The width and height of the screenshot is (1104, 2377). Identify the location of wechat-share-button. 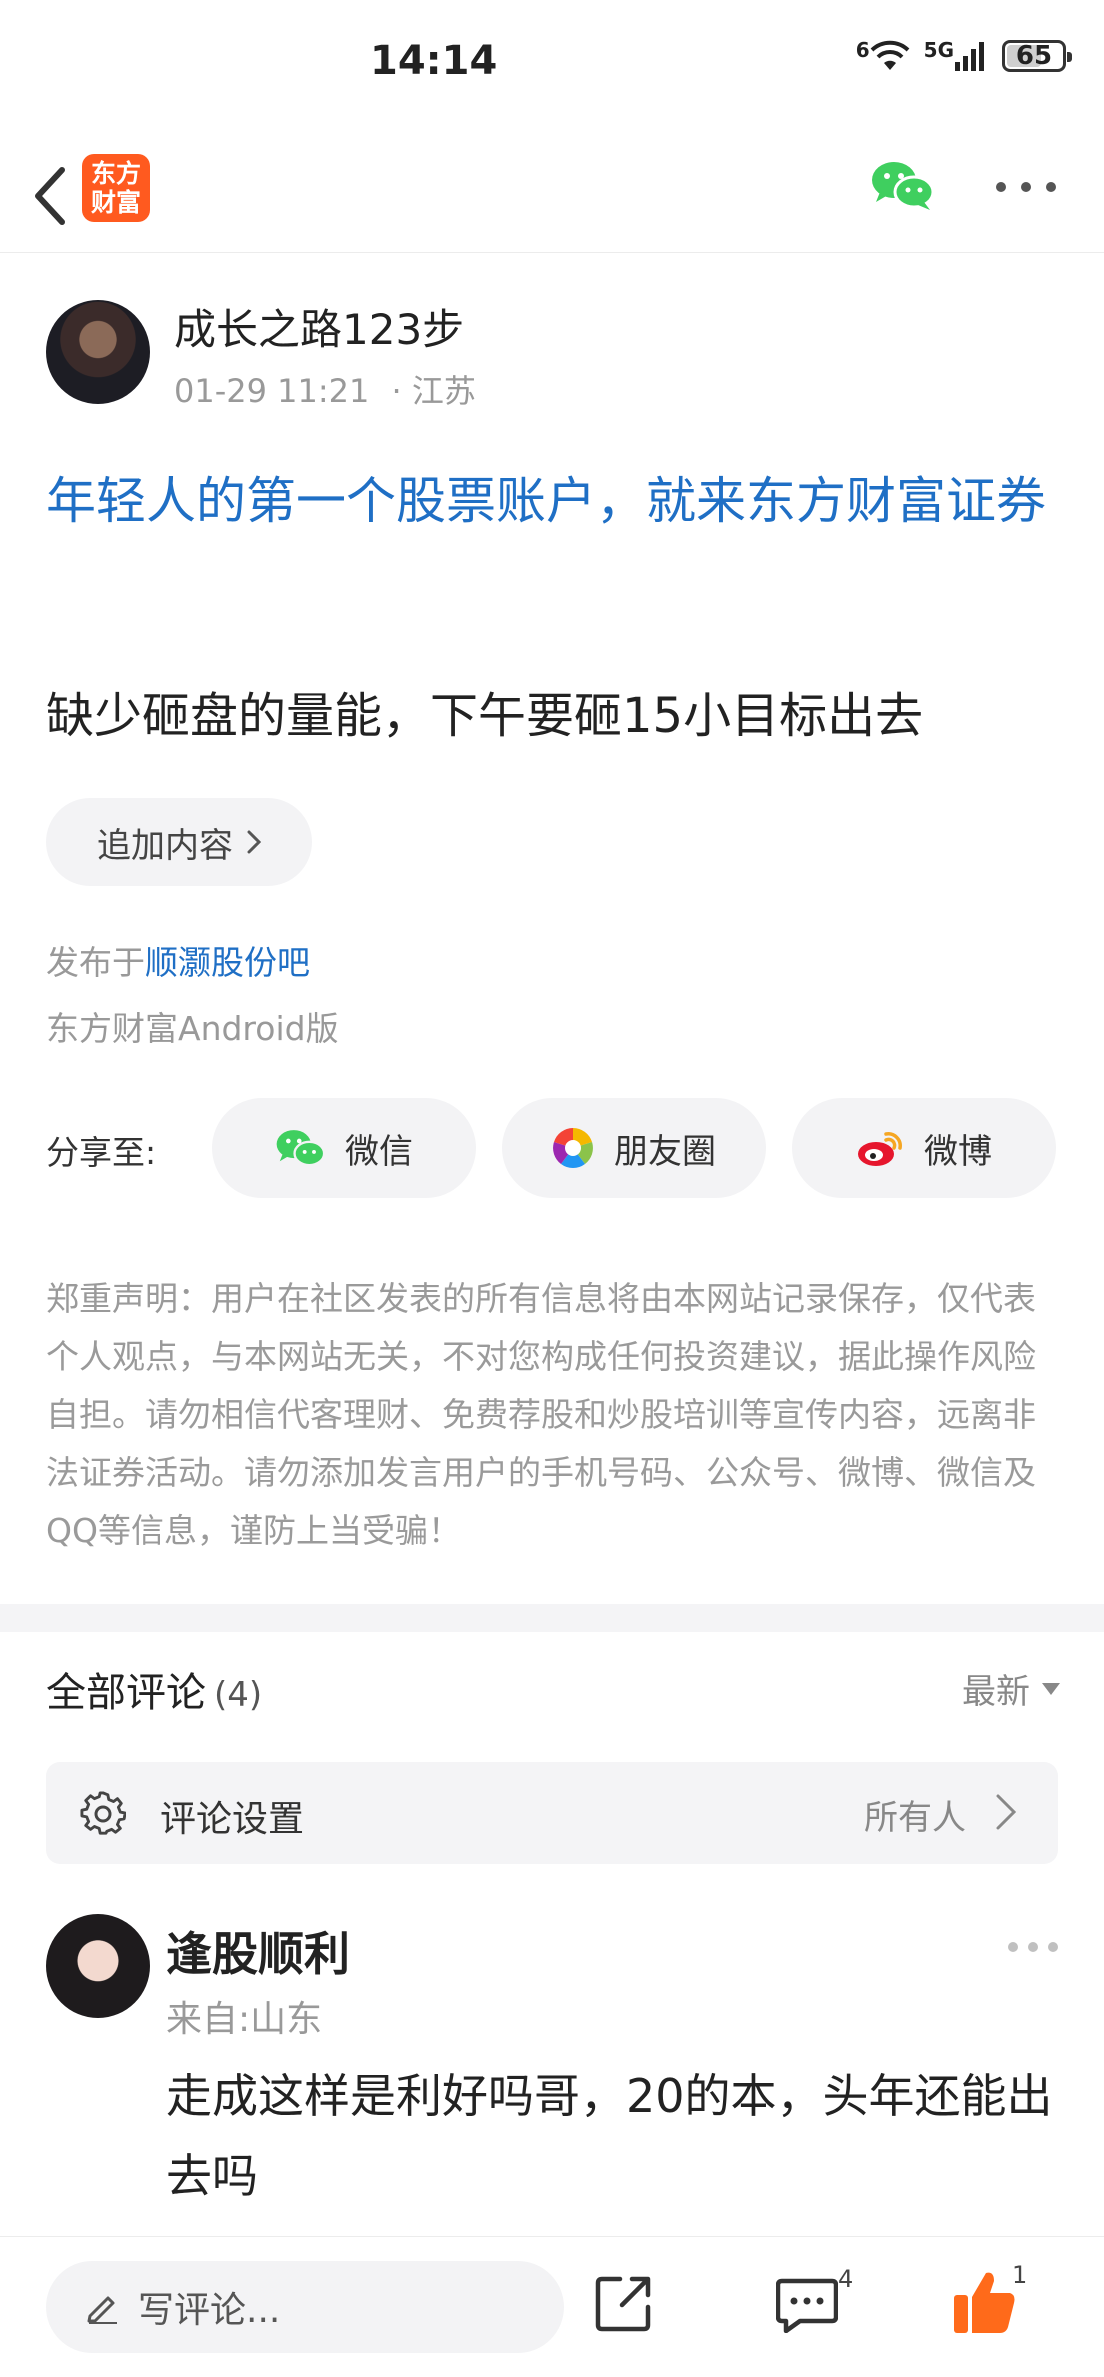
(902, 185).